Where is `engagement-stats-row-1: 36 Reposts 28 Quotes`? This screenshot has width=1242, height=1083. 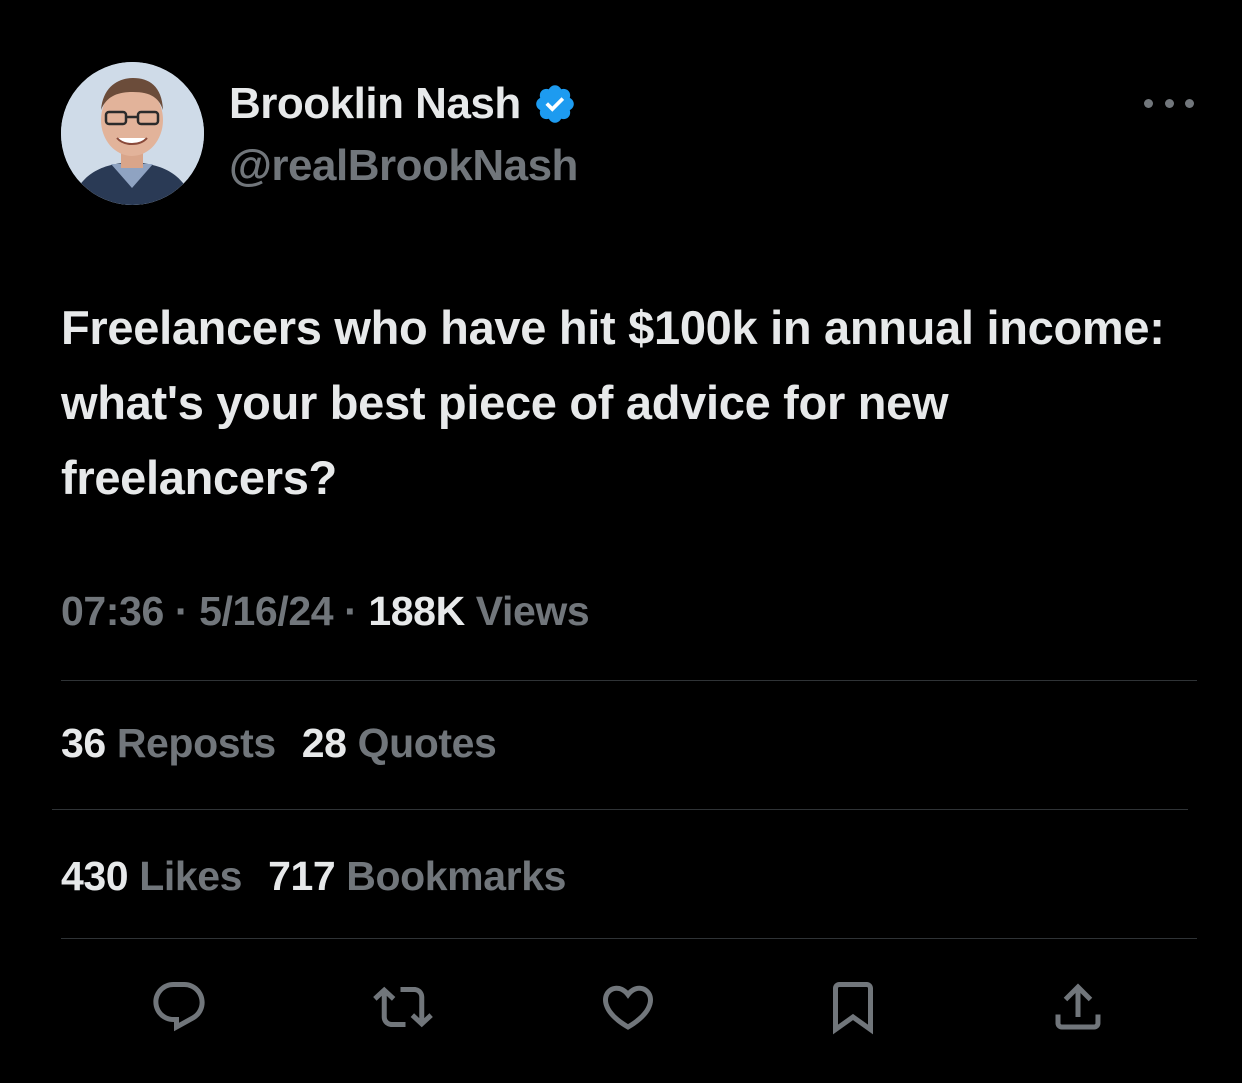
engagement-stats-row-1: 36 Reposts 28 Quotes is located at coordinates (279, 743).